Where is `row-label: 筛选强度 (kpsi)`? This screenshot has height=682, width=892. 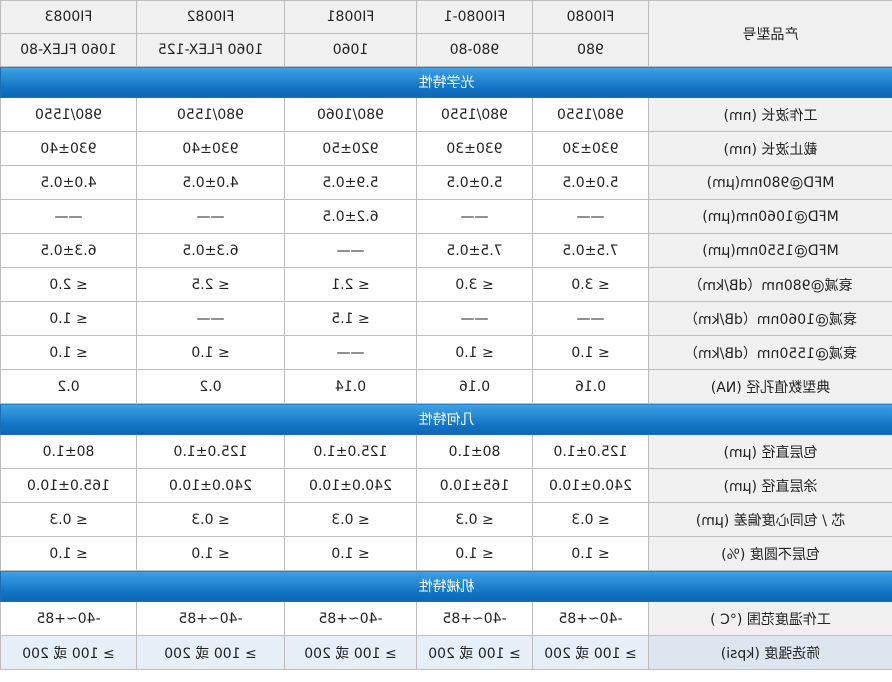 row-label: 筛选强度 (kpsi) is located at coordinates (770, 652).